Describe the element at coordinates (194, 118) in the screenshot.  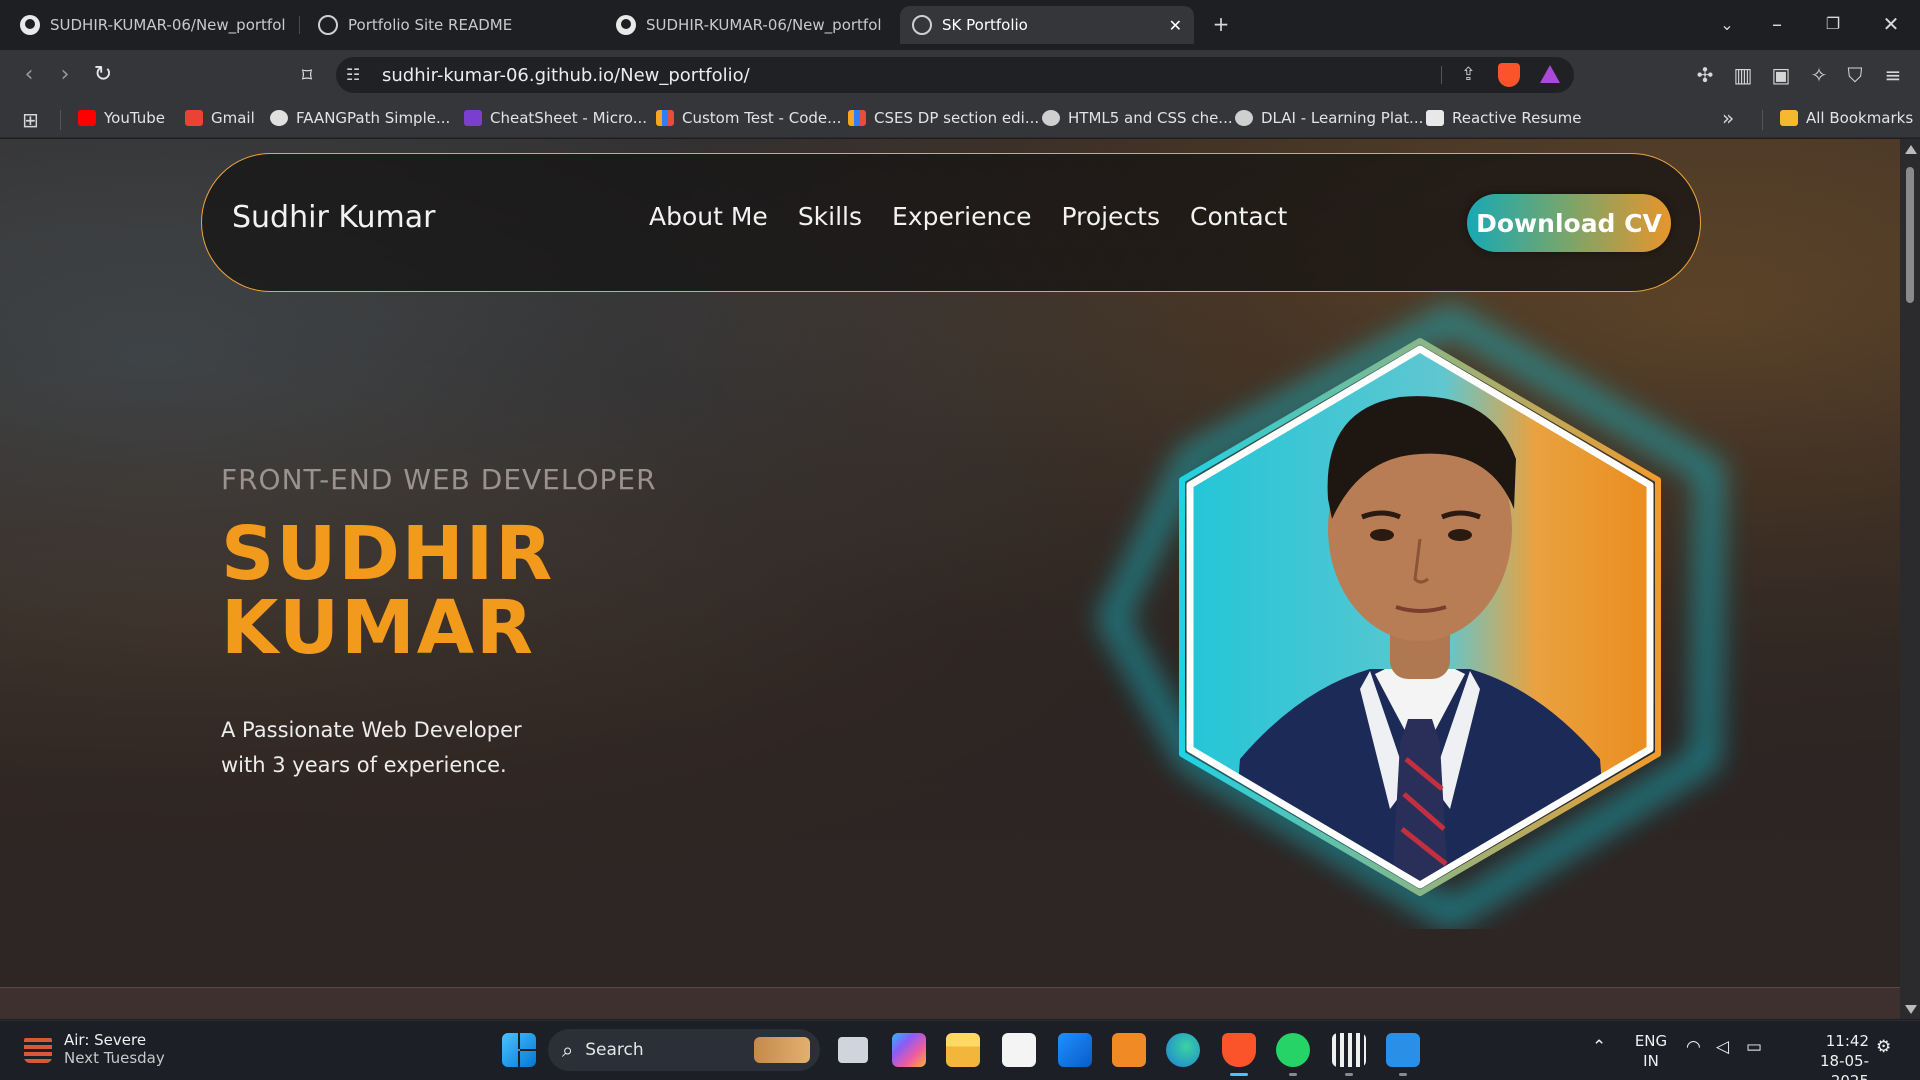
I see `gmail-icon` at that location.